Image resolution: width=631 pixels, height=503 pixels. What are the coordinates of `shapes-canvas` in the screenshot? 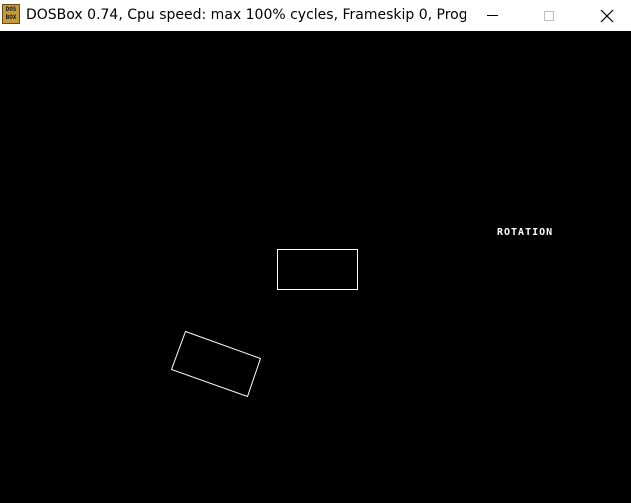 It's located at (264, 323).